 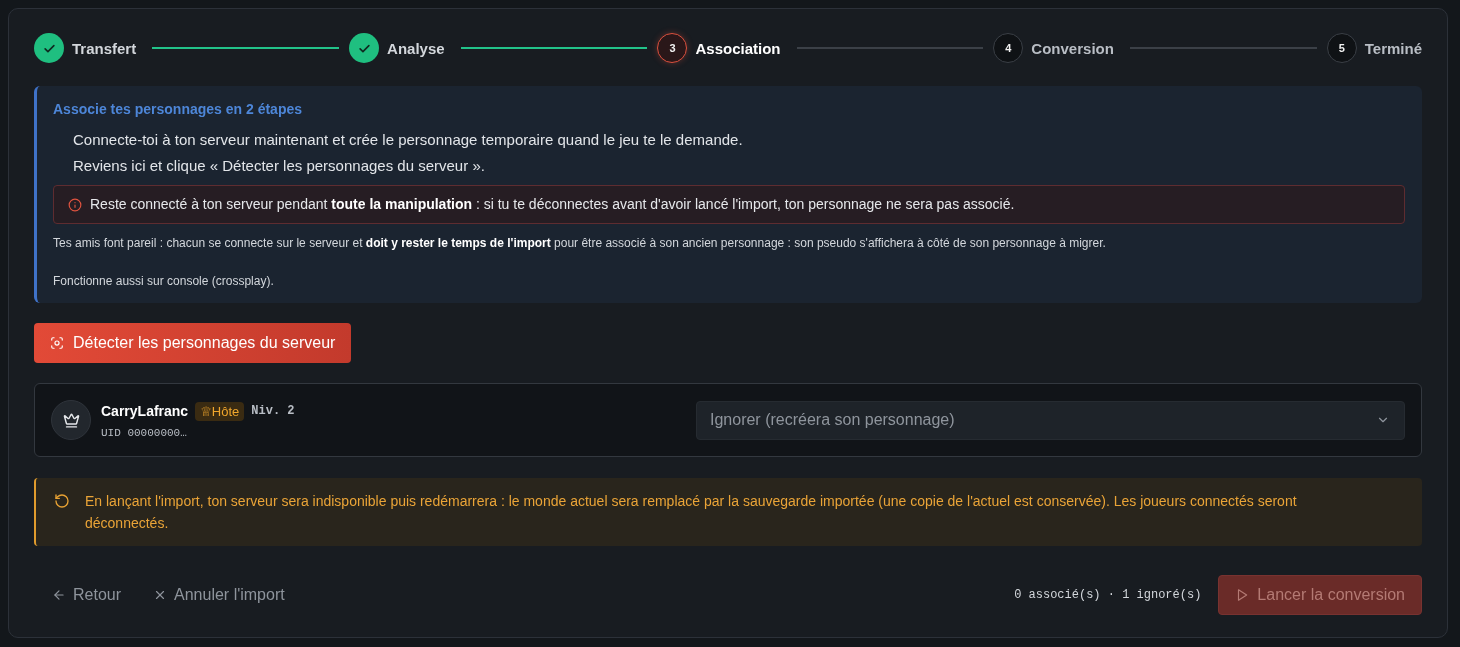 I want to click on instruction-step: Connecte-toi à ton serveur maintenant et crée le personnage temporaire quand le jeu te le demande., so click(x=729, y=140).